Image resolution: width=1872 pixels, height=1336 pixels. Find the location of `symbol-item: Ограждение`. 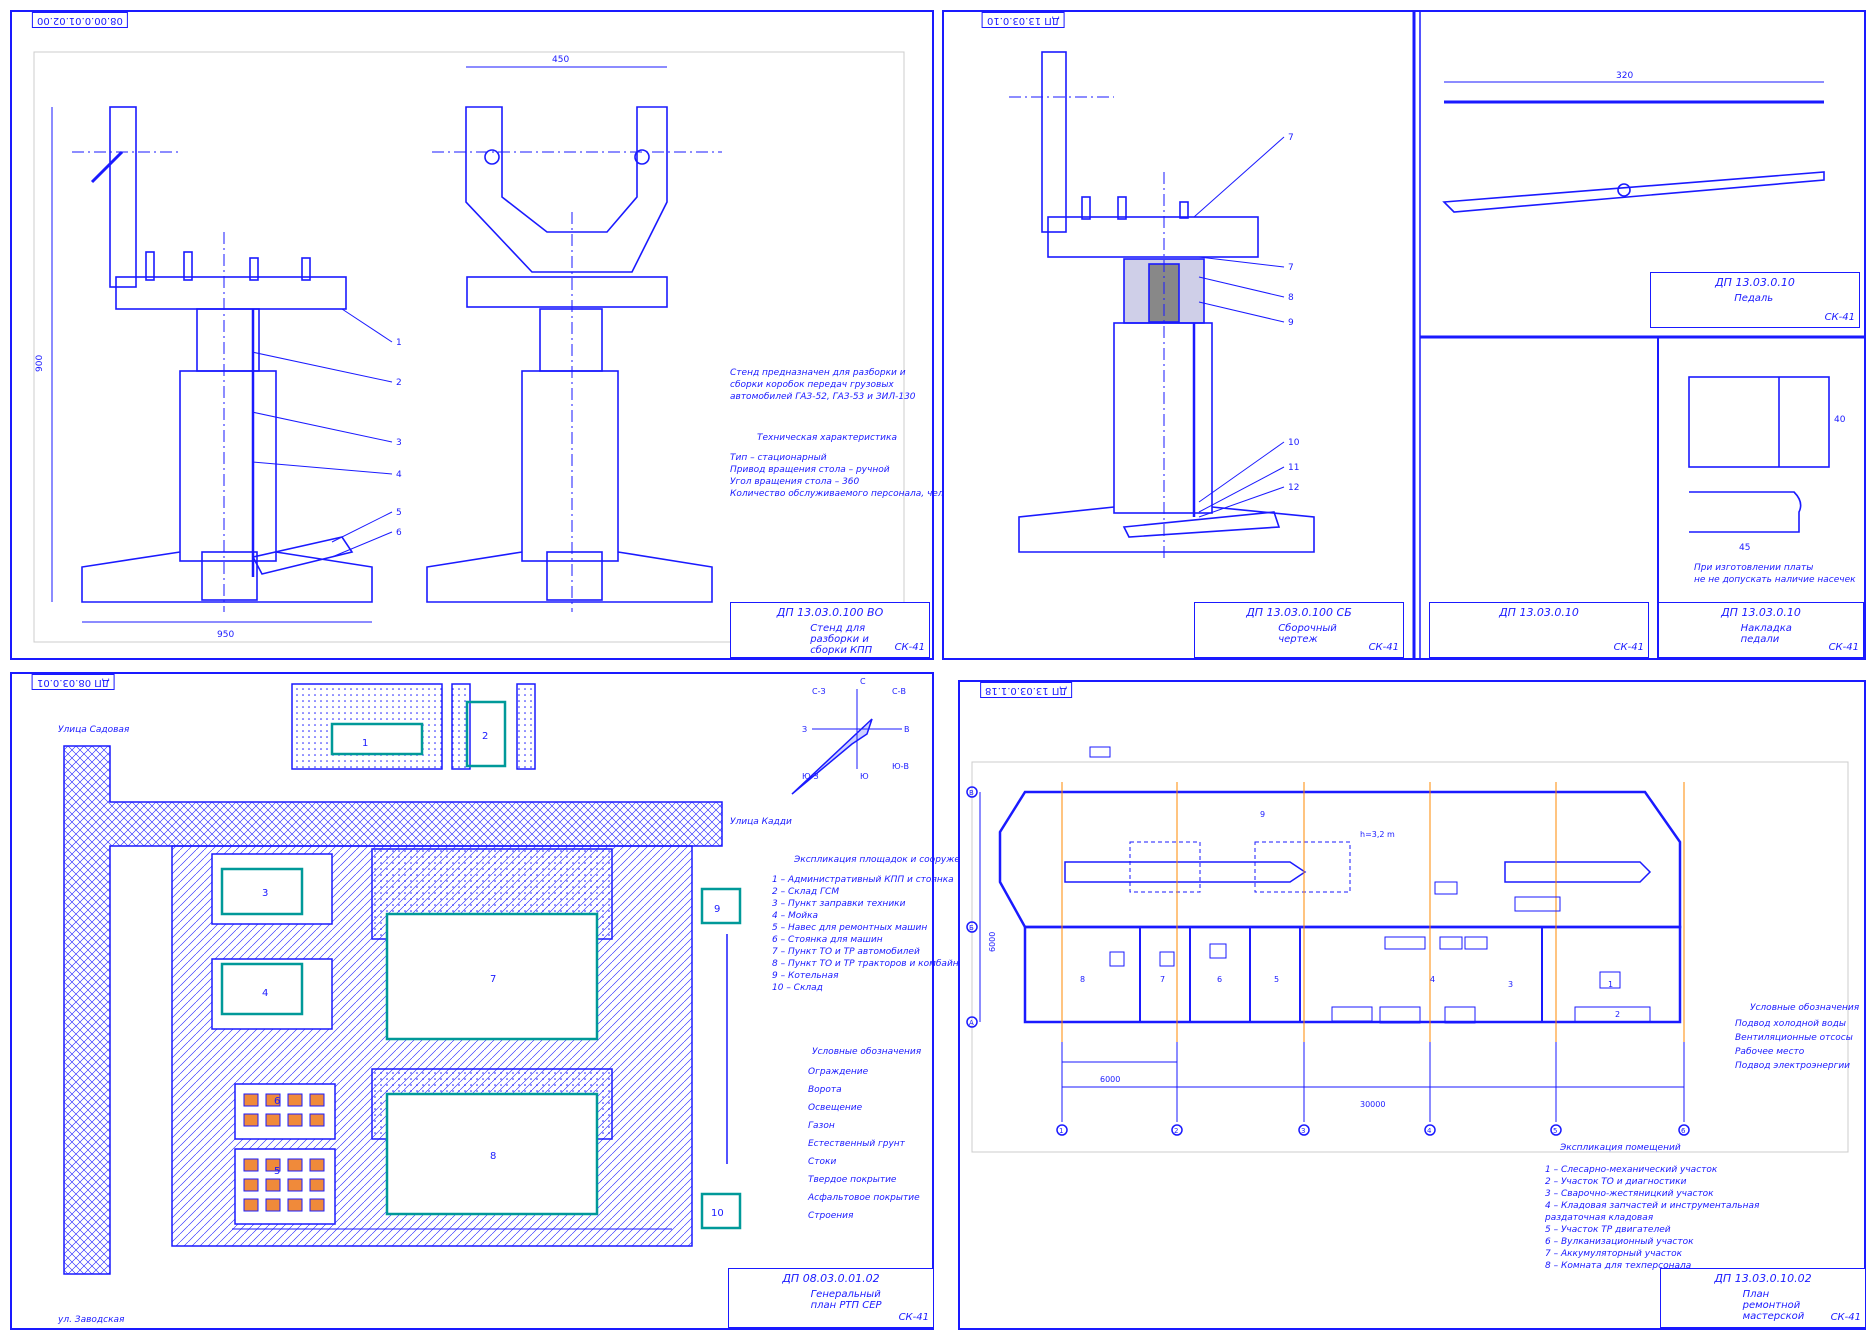

symbol-item: Ограждение is located at coordinates (838, 1072).